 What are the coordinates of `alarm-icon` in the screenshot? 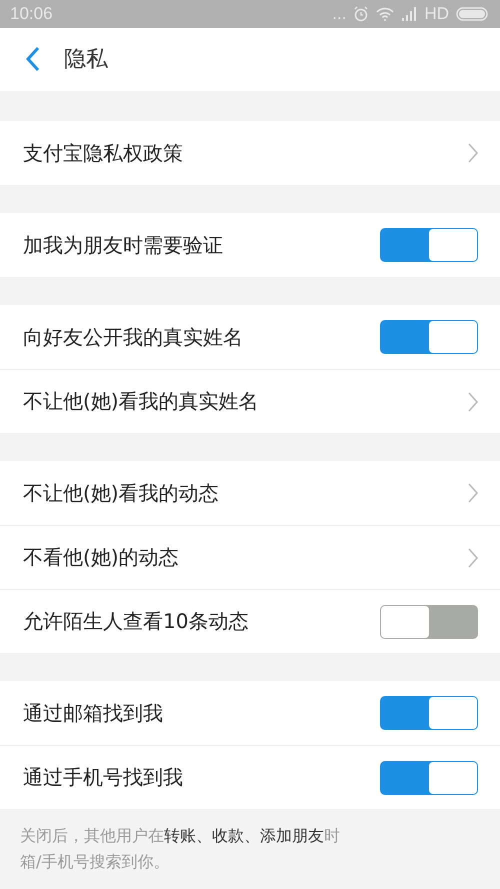 It's located at (361, 14).